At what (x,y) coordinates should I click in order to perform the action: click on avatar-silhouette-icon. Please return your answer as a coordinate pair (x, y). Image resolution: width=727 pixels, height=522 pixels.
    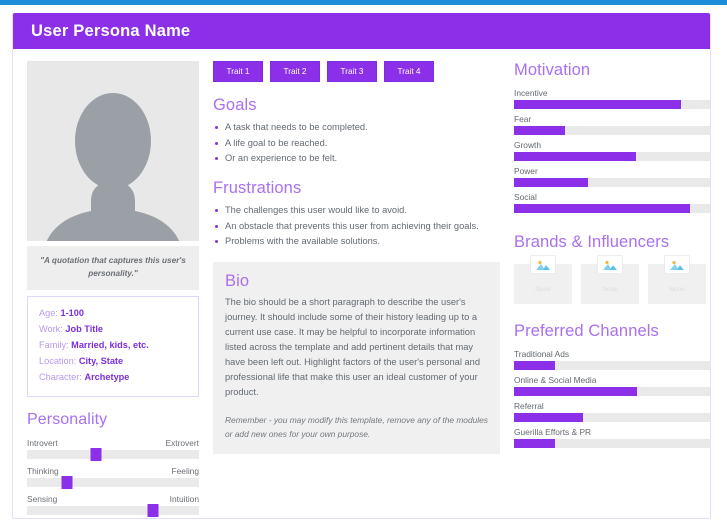
    Looking at the image, I should click on (113, 167).